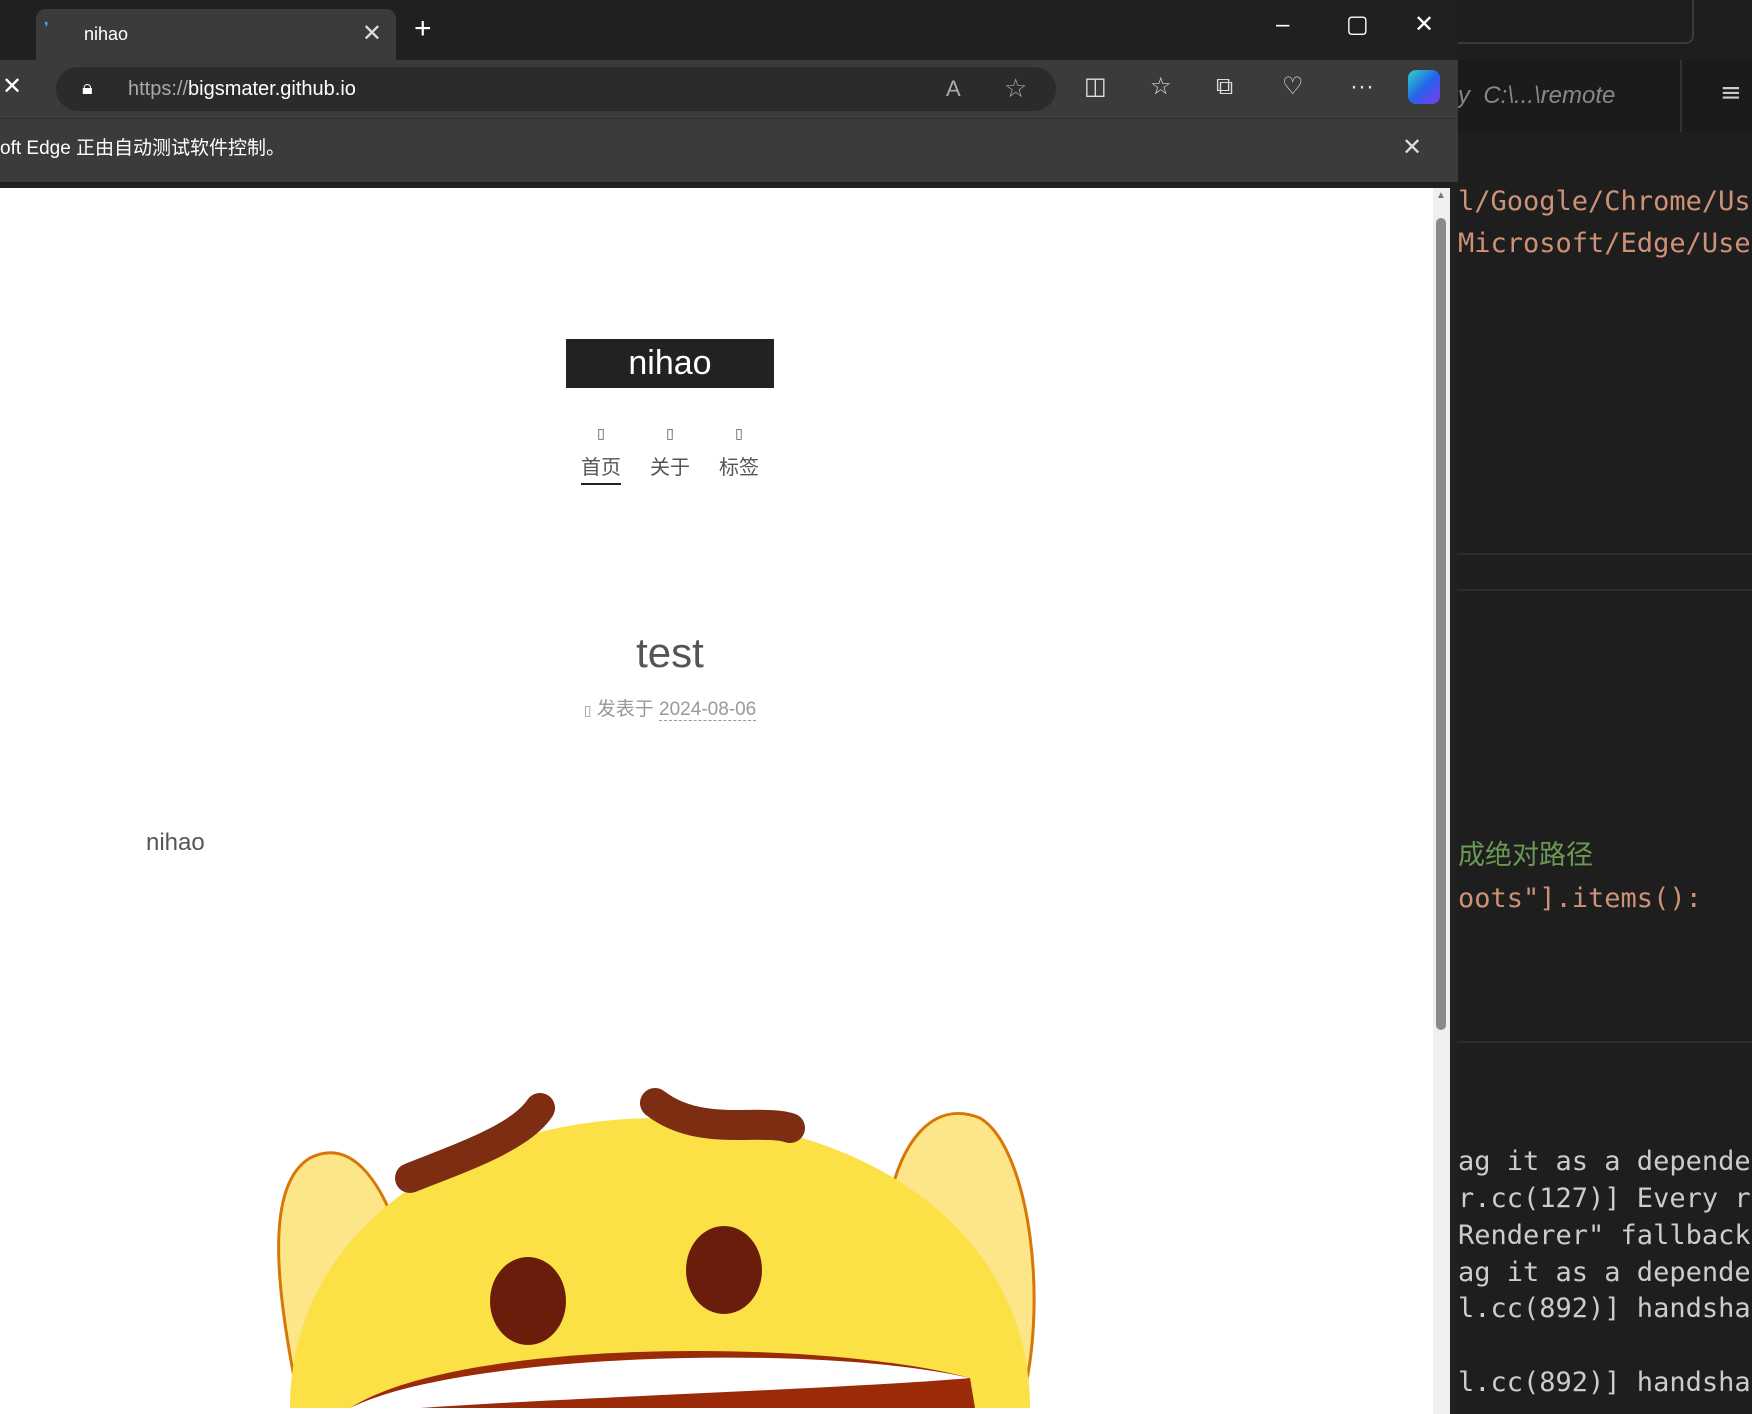 Image resolution: width=1752 pixels, height=1414 pixels. What do you see at coordinates (625, 709) in the screenshot?
I see `meta-prefix: 发表于` at bounding box center [625, 709].